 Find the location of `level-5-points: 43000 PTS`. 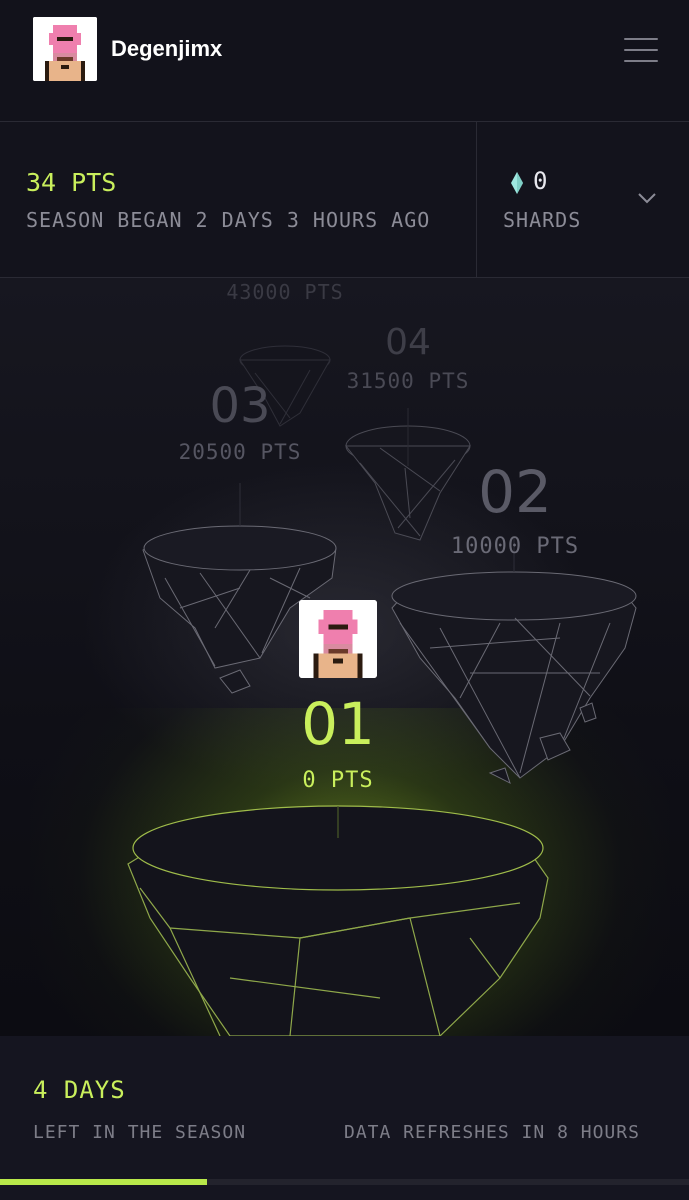

level-5-points: 43000 PTS is located at coordinates (285, 292).